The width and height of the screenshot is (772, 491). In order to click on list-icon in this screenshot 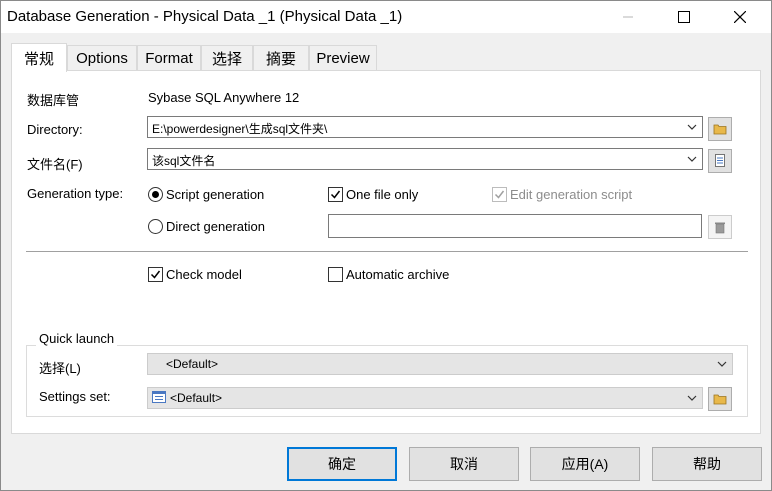, I will do `click(159, 397)`.